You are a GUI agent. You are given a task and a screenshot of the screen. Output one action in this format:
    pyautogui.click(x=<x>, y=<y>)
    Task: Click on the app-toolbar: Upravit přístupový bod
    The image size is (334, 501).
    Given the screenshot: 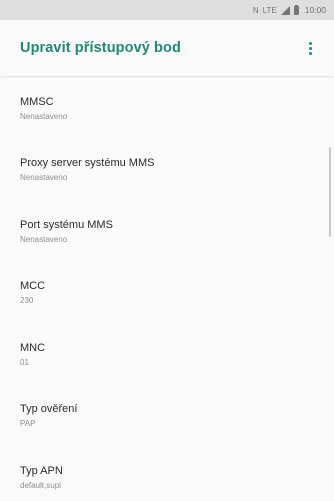 What is the action you would take?
    pyautogui.click(x=167, y=48)
    